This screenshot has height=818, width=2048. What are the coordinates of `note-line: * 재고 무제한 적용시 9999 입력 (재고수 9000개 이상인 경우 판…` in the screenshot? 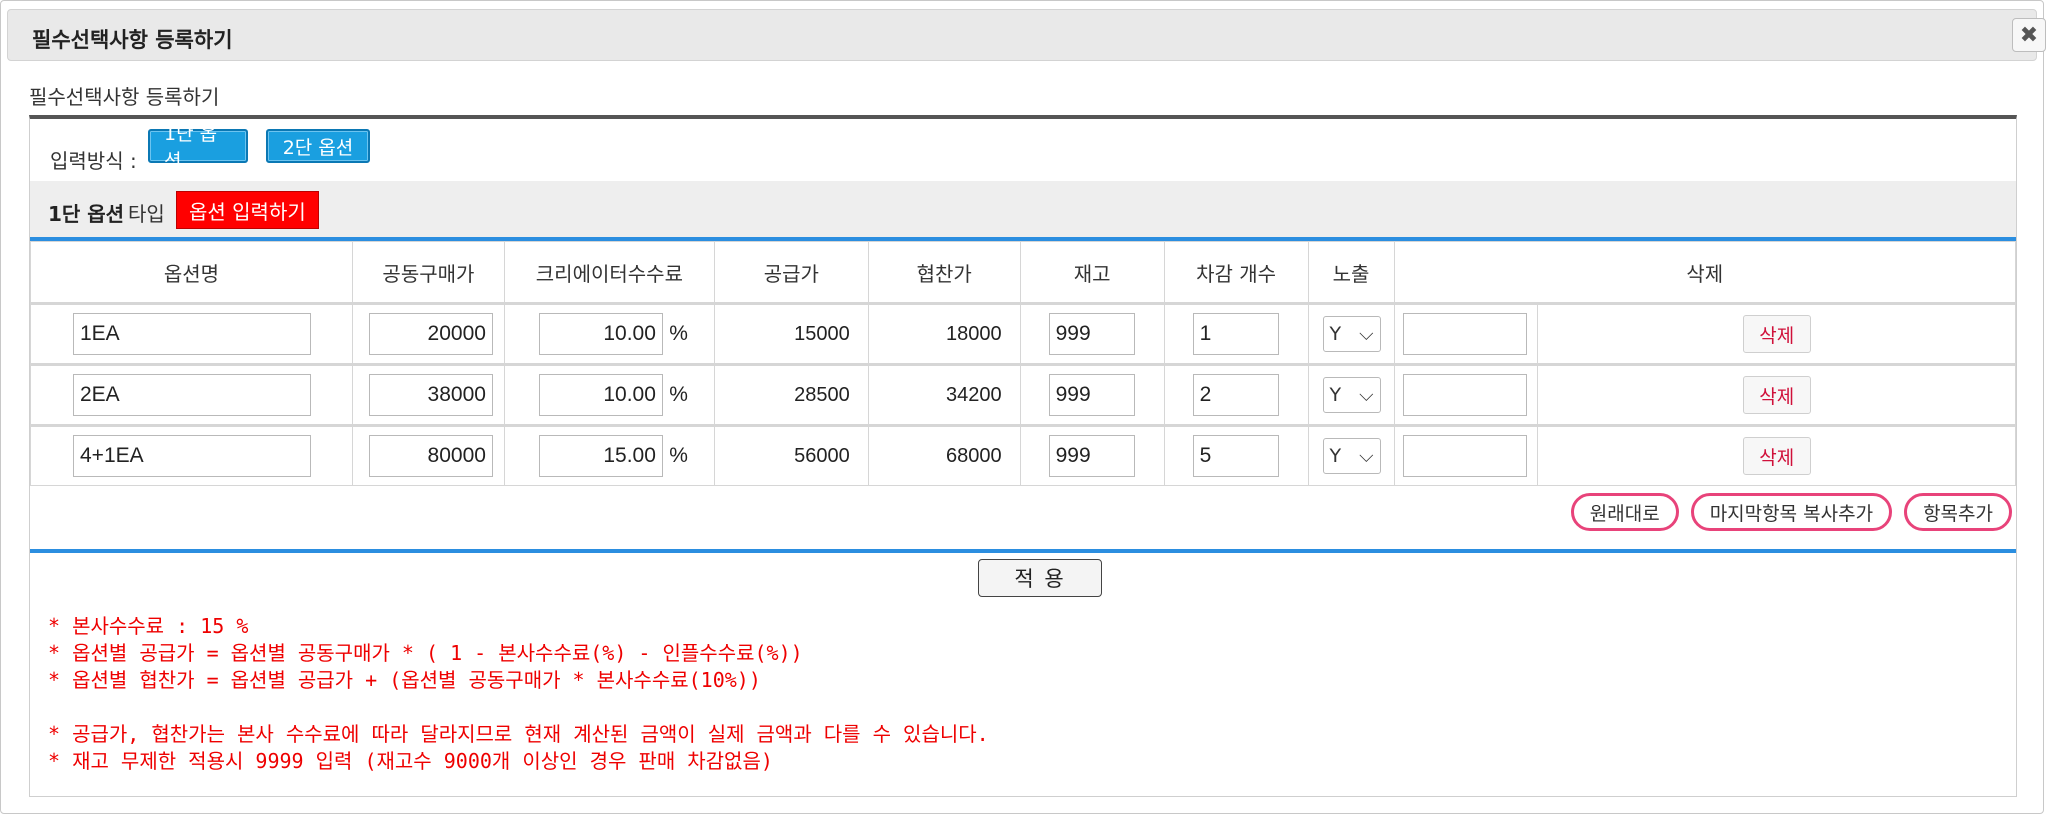 It's located at (410, 761).